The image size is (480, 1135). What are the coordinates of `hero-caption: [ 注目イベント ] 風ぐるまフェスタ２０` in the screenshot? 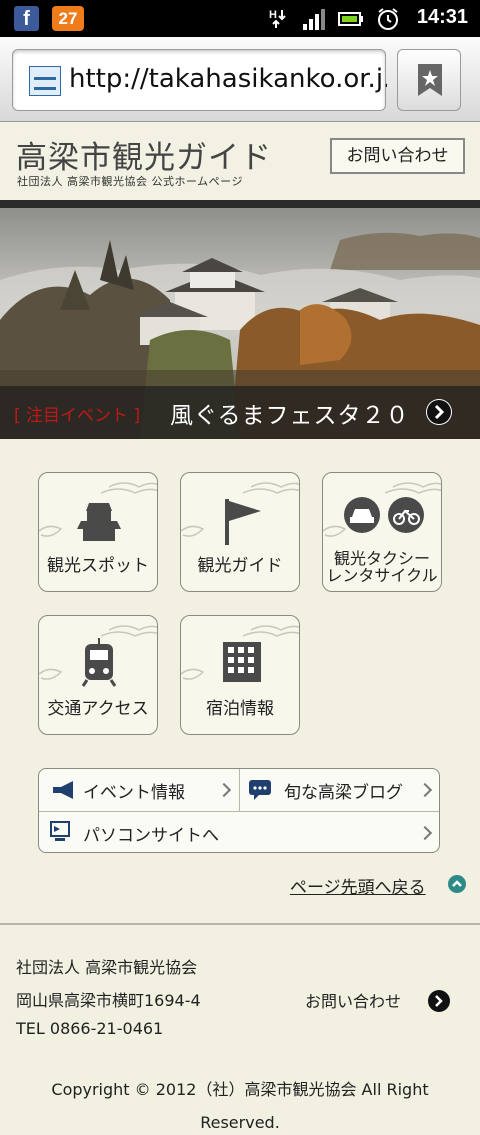 It's located at (240, 412).